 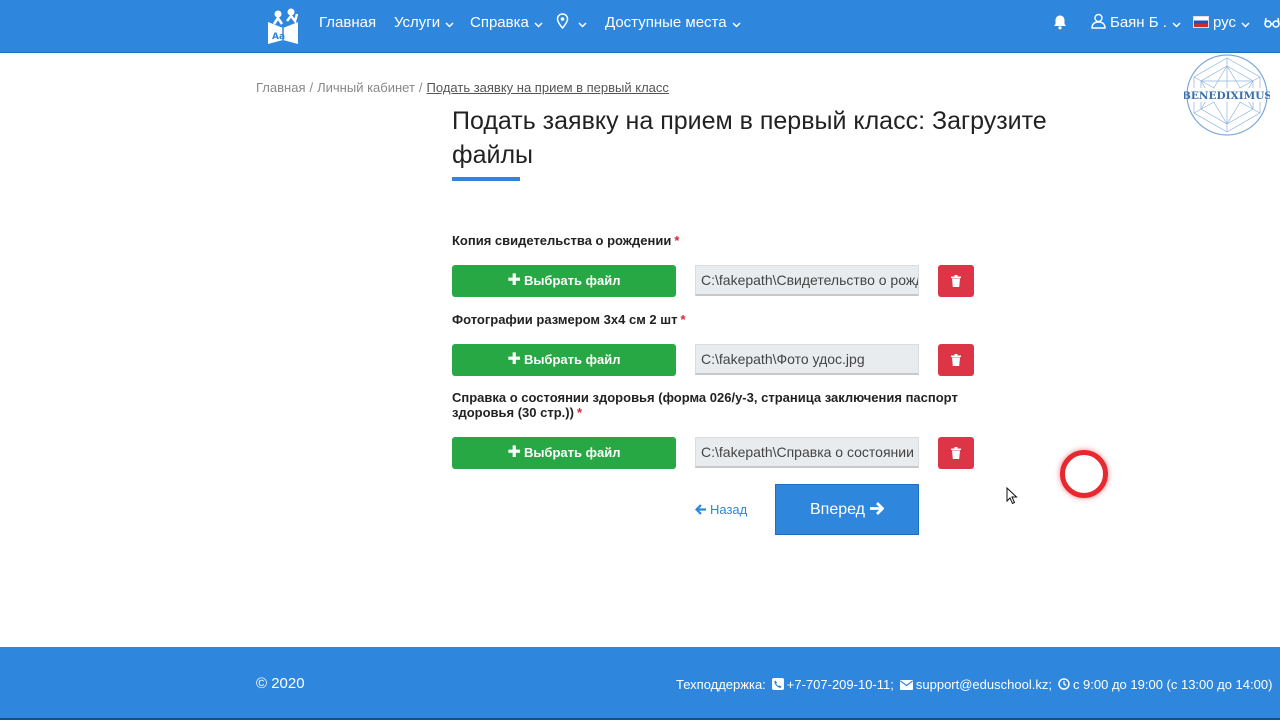 I want to click on breadcrumb-home: Главная, so click(x=280, y=87).